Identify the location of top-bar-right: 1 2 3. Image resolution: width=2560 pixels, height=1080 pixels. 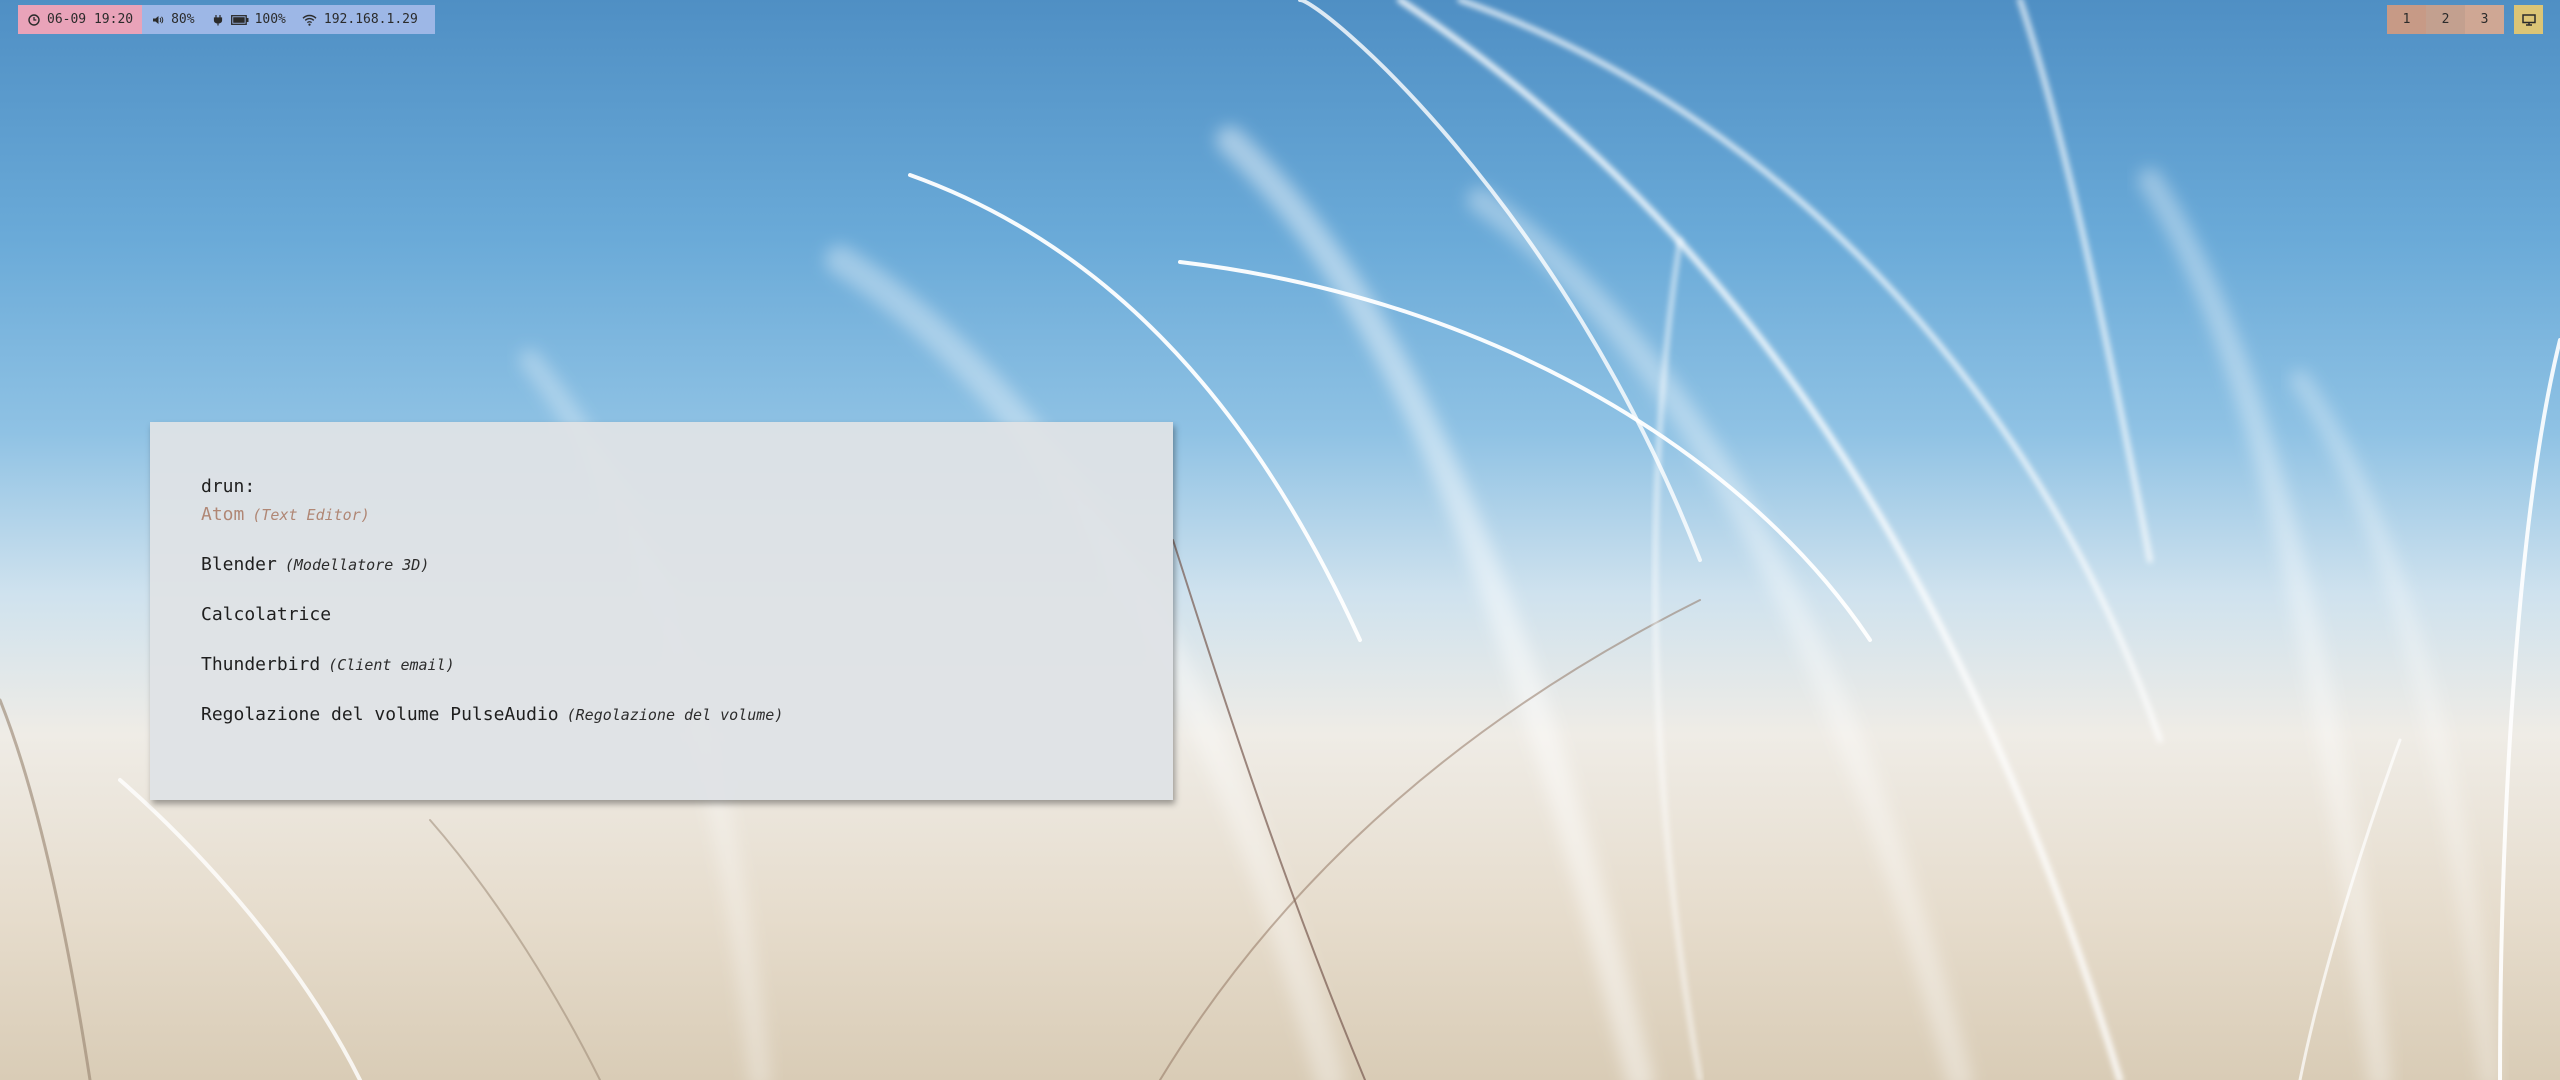
(2465, 19).